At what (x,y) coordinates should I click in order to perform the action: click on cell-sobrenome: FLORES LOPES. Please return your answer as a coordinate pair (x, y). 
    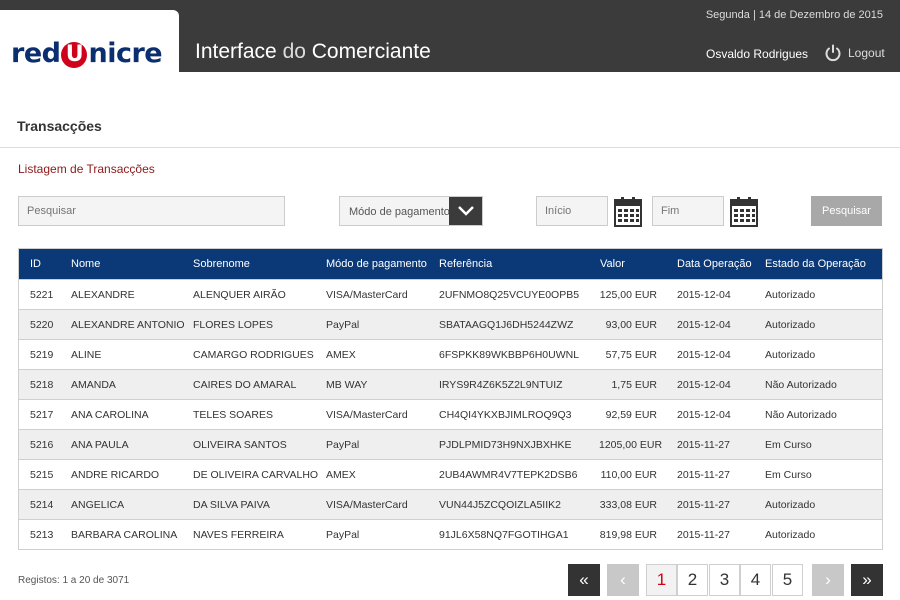
    Looking at the image, I should click on (233, 325).